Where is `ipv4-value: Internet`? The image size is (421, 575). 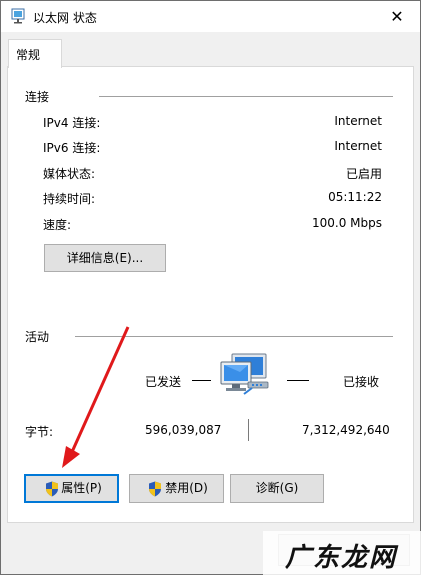
ipv4-value: Internet is located at coordinates (358, 121).